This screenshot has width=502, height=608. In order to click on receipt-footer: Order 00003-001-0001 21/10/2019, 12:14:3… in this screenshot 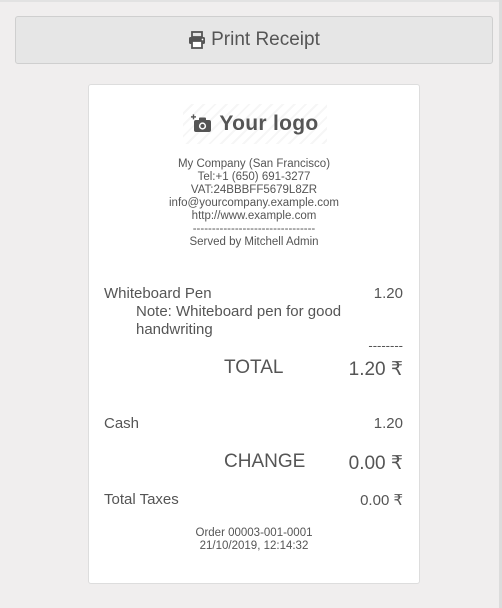, I will do `click(254, 540)`.